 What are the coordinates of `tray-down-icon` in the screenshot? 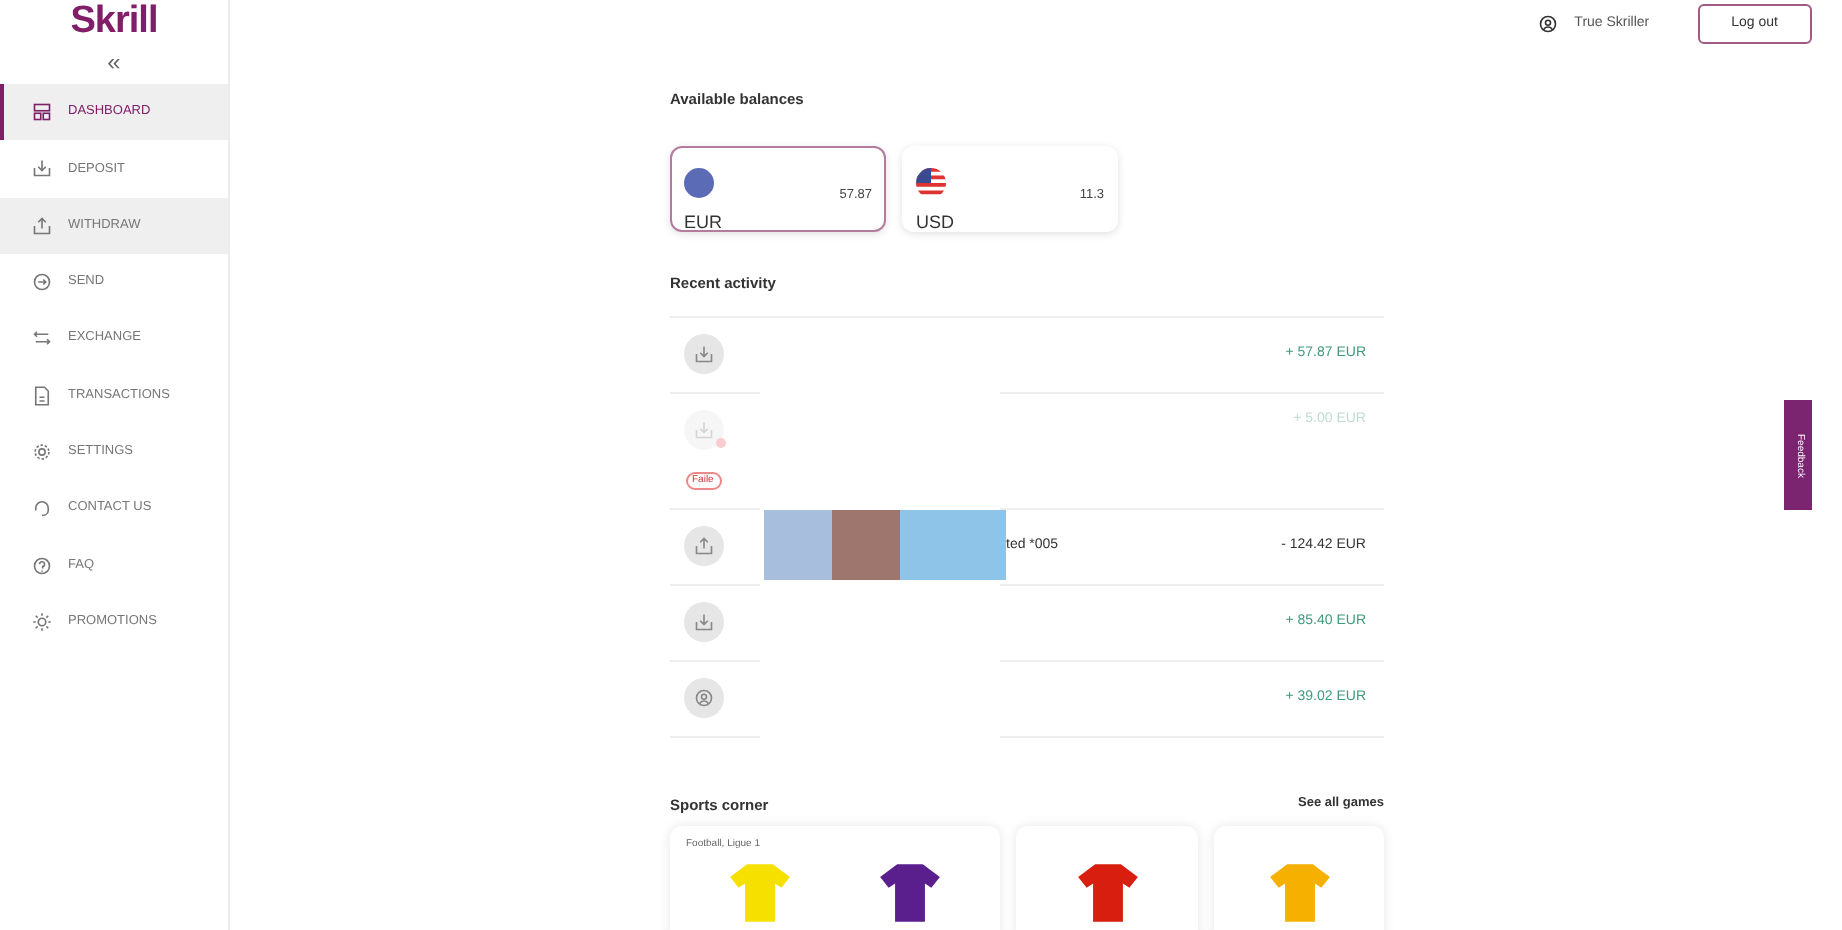 It's located at (42, 168).